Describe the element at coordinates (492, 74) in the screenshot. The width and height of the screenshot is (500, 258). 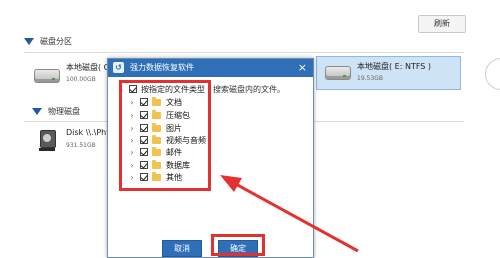
I see `side-button` at that location.